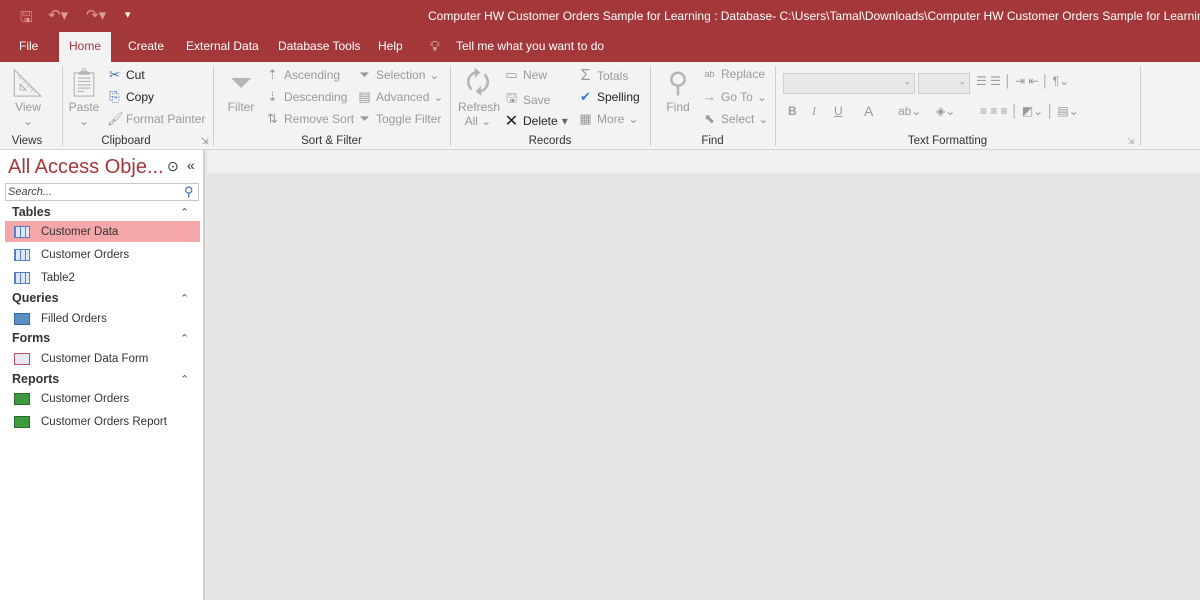 This screenshot has width=1200, height=600. I want to click on view-label: View, so click(28, 107).